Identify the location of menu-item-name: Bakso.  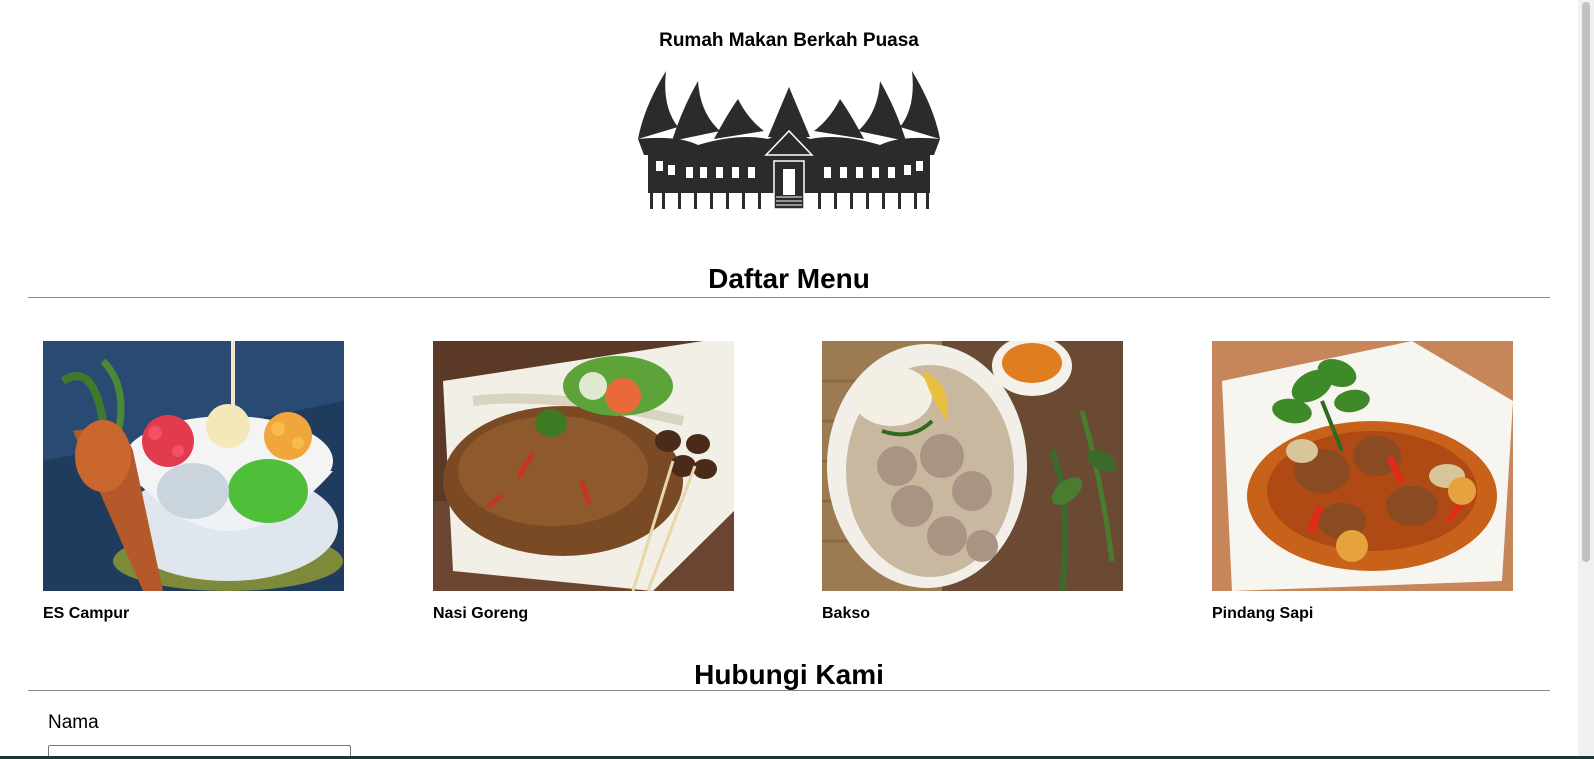
(846, 613).